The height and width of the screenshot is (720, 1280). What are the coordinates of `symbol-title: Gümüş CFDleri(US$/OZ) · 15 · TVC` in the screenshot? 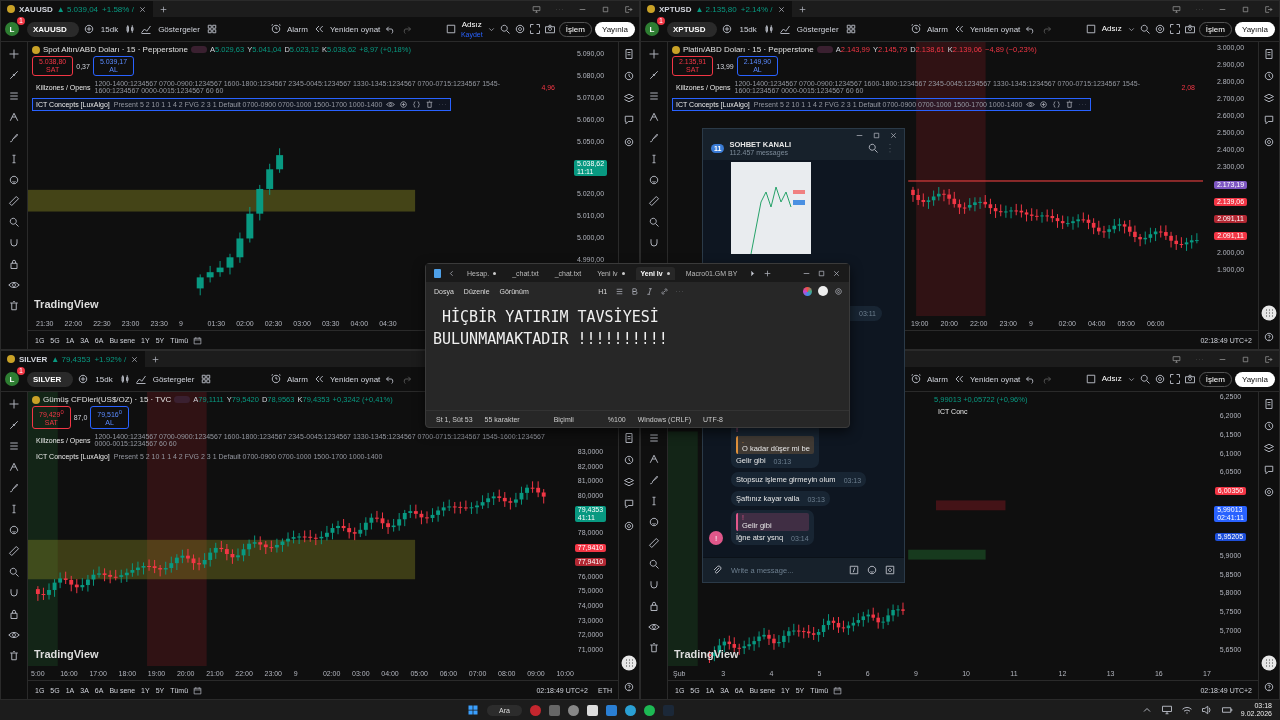 It's located at (107, 399).